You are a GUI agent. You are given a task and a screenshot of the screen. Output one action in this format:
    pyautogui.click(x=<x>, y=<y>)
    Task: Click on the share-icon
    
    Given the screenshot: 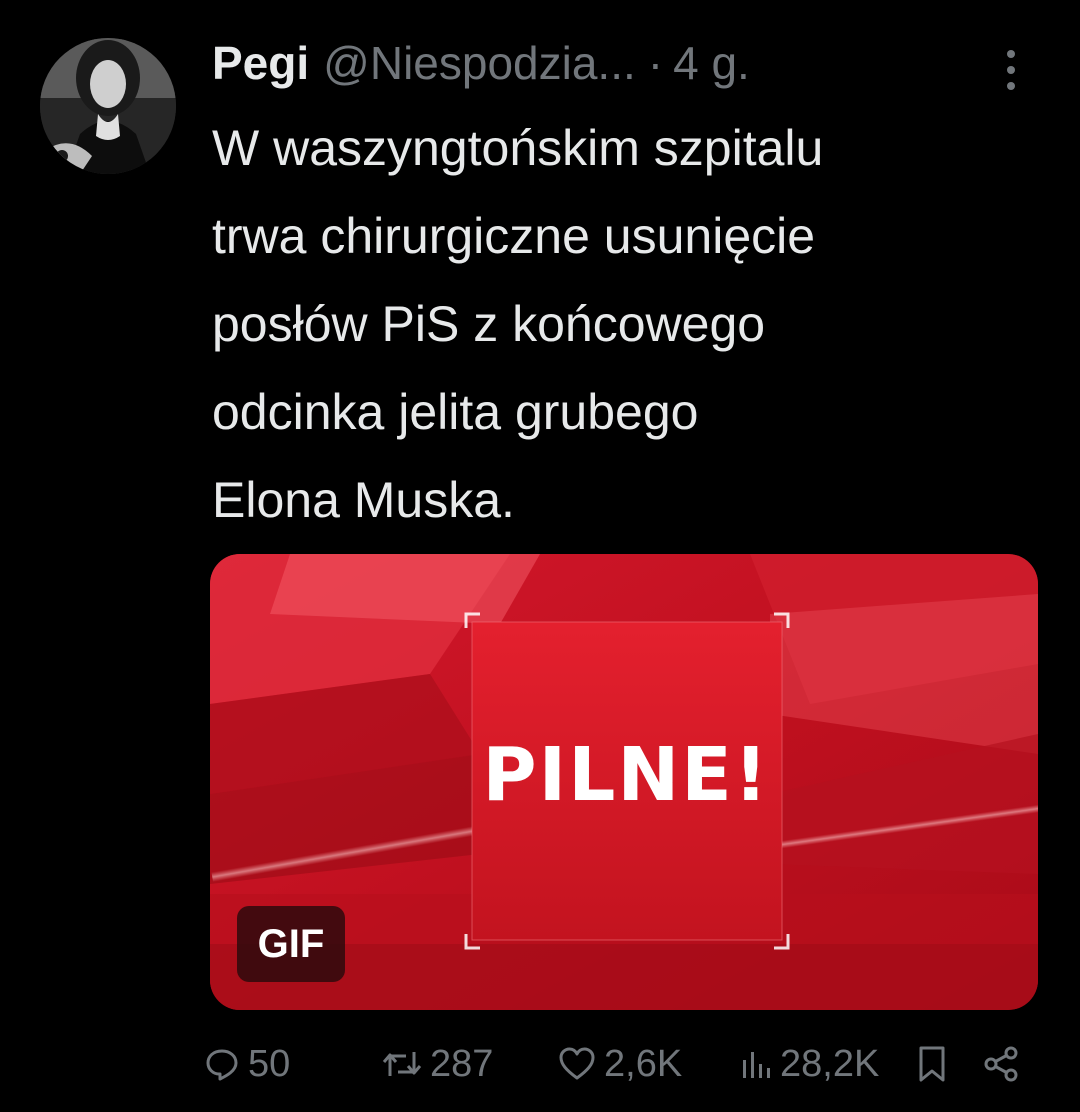 What is the action you would take?
    pyautogui.click(x=1001, y=1064)
    